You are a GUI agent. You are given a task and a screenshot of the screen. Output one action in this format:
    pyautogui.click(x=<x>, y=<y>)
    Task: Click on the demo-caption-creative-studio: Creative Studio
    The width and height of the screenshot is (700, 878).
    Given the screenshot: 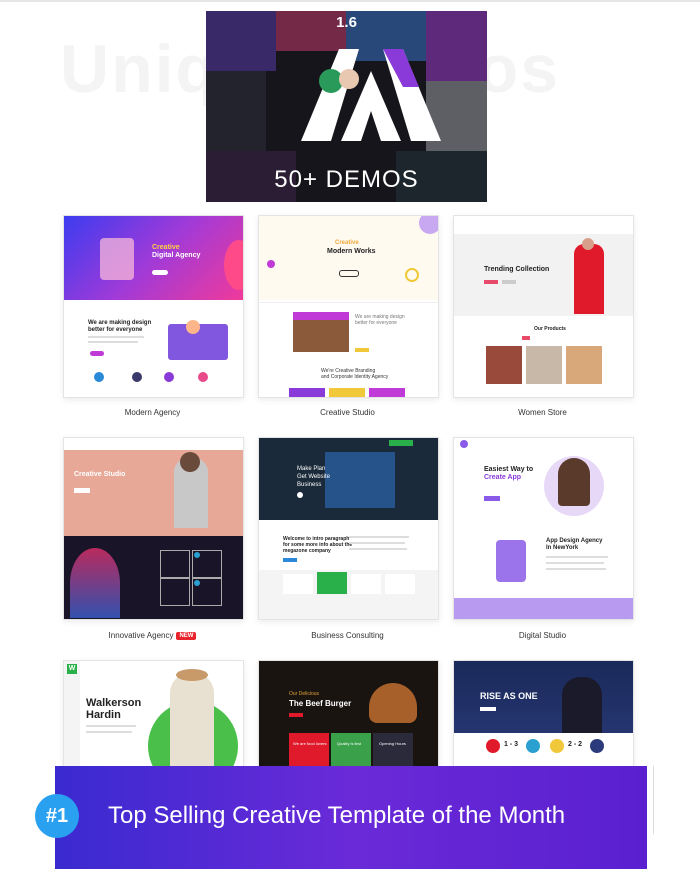 What is the action you would take?
    pyautogui.click(x=347, y=412)
    